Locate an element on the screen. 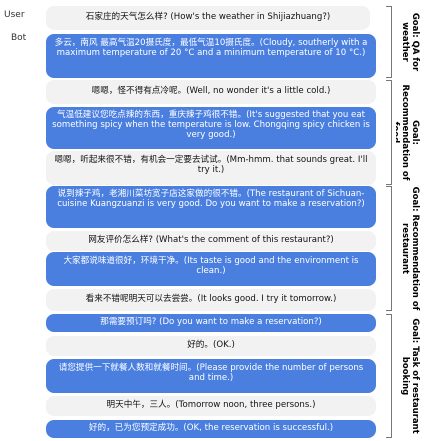  speaker-bot-label: Bot is located at coordinates (19, 38).